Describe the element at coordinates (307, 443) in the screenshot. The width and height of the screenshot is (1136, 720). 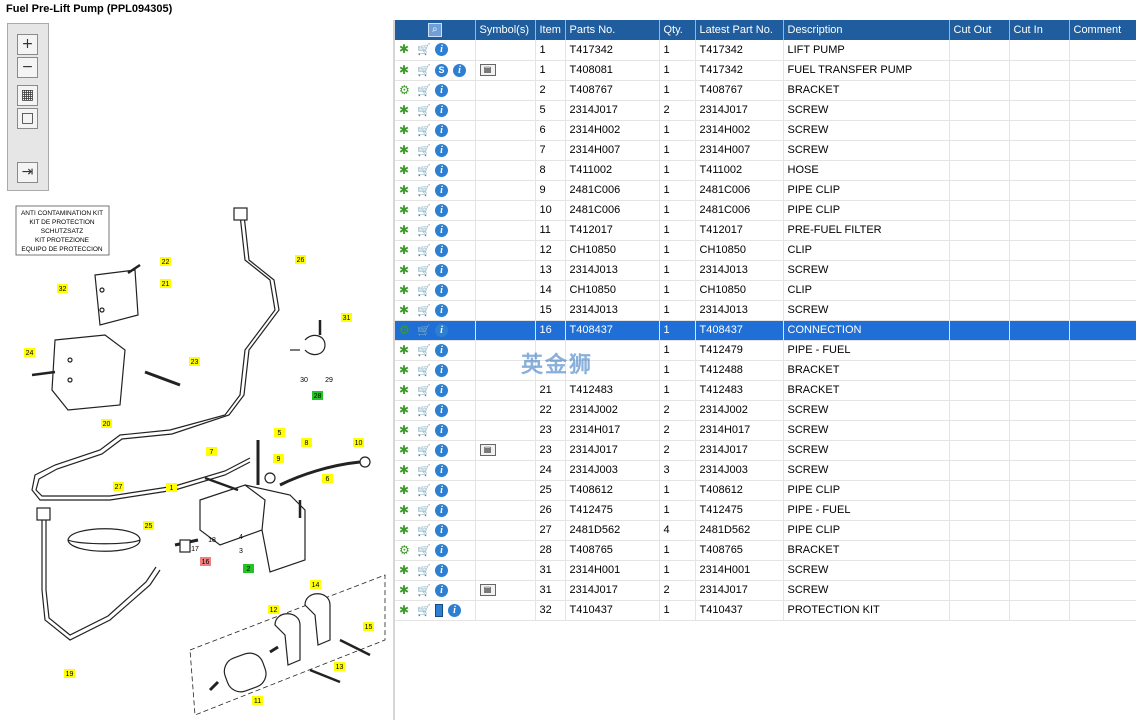
I see `callout-8: 8` at that location.